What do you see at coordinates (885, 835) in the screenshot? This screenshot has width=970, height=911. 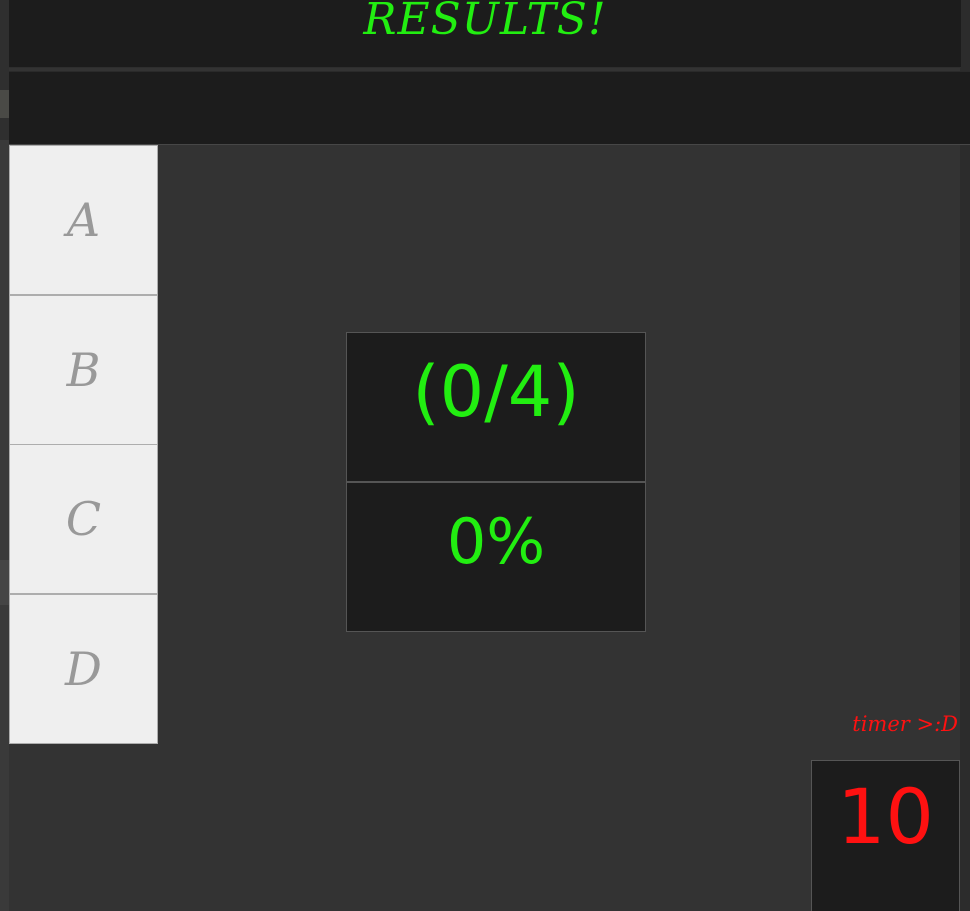 I see `timer-value: 10` at bounding box center [885, 835].